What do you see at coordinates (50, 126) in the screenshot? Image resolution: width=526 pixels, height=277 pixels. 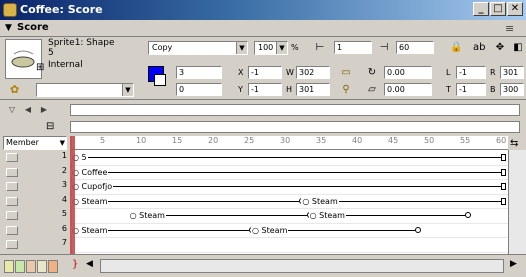 I see `hide-effects-icon: ⊟` at bounding box center [50, 126].